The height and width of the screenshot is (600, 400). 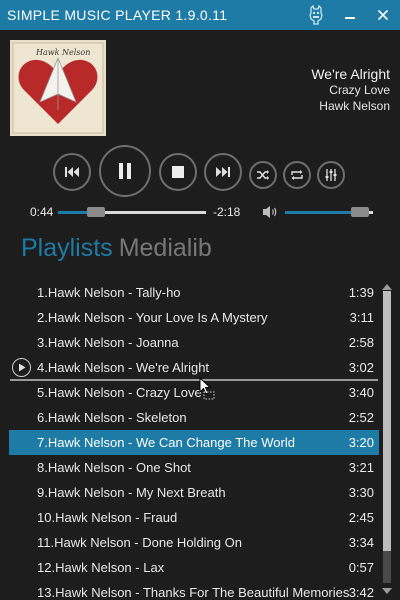 I want to click on track-name: Hawk Nelson - Done Holding On, so click(x=148, y=542).